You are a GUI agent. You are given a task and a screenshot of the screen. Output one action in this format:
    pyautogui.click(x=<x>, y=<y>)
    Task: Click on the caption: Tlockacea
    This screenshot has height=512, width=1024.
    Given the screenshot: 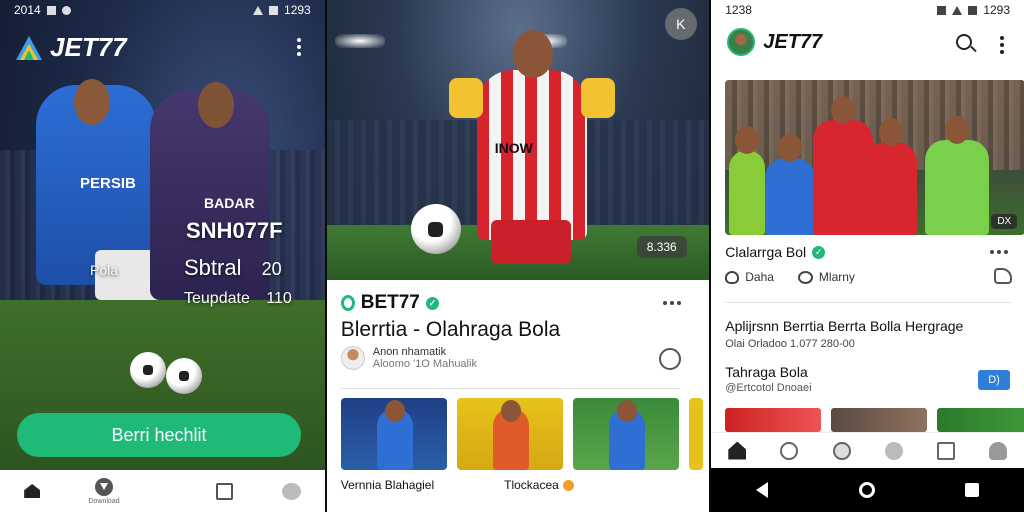 What is the action you would take?
    pyautogui.click(x=539, y=485)
    